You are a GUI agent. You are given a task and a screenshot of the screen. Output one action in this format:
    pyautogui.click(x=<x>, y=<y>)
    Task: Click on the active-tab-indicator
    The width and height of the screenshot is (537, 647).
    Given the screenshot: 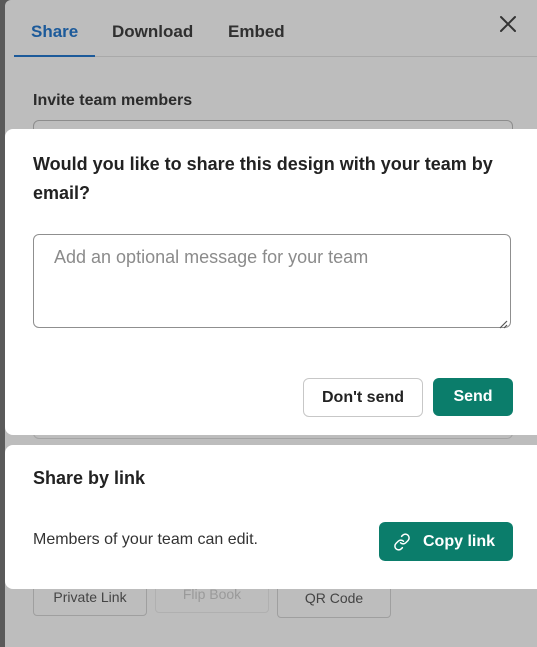 What is the action you would take?
    pyautogui.click(x=54, y=56)
    